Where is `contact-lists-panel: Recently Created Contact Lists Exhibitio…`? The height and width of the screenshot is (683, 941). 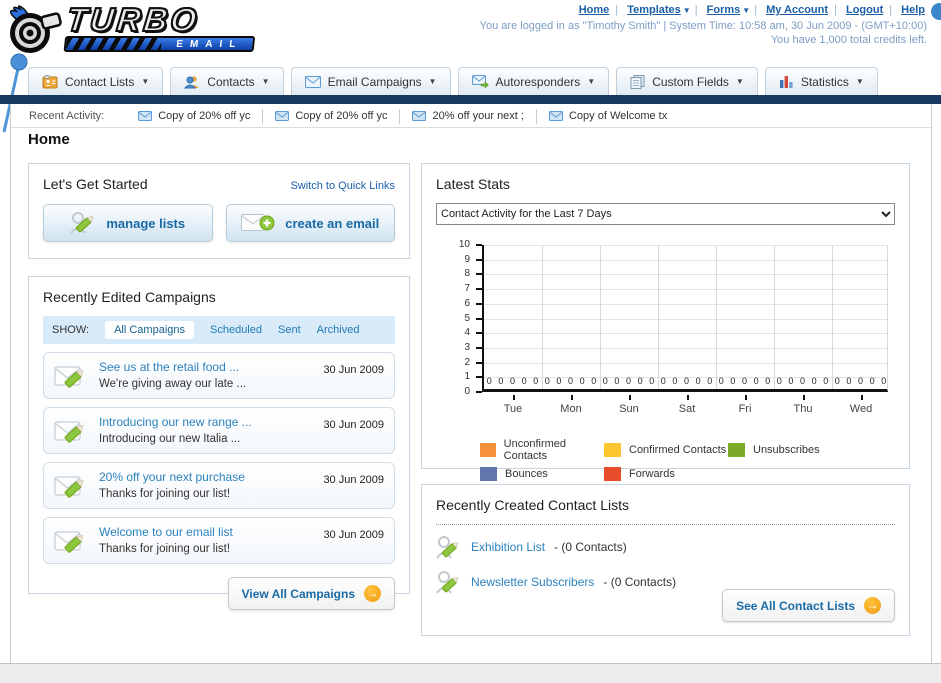 contact-lists-panel: Recently Created Contact Lists Exhibitio… is located at coordinates (665, 560).